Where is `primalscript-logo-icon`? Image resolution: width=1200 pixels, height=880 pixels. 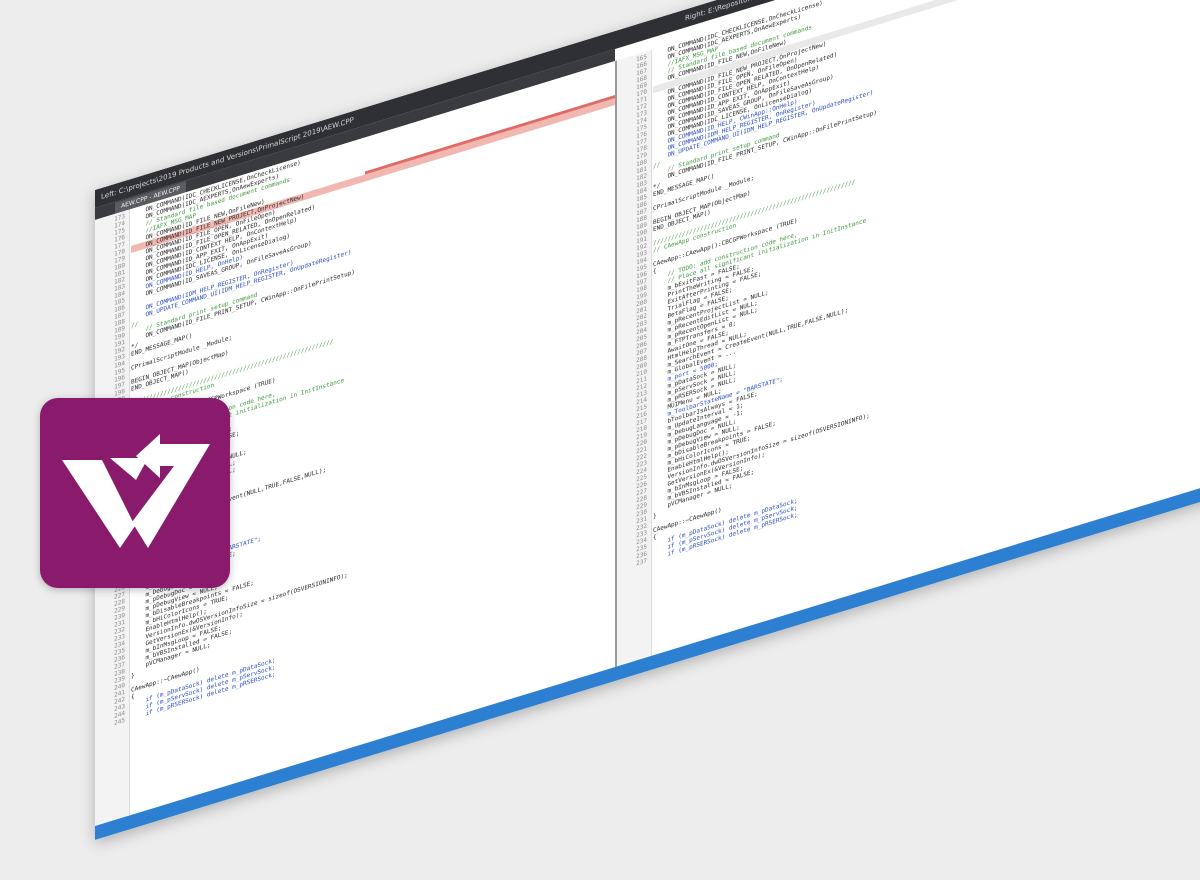 primalscript-logo-icon is located at coordinates (136, 491).